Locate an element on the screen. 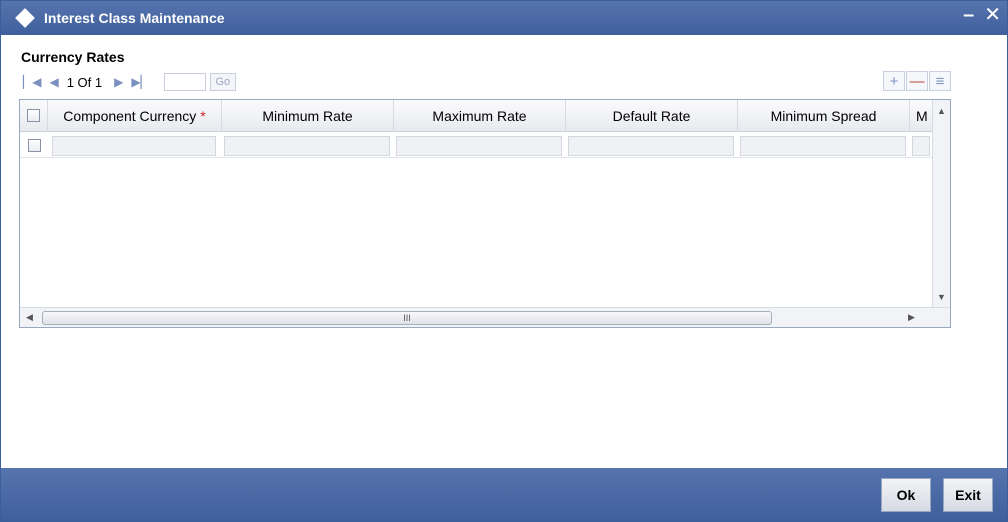  previous-page-icon: ◀ is located at coordinates (53, 82).